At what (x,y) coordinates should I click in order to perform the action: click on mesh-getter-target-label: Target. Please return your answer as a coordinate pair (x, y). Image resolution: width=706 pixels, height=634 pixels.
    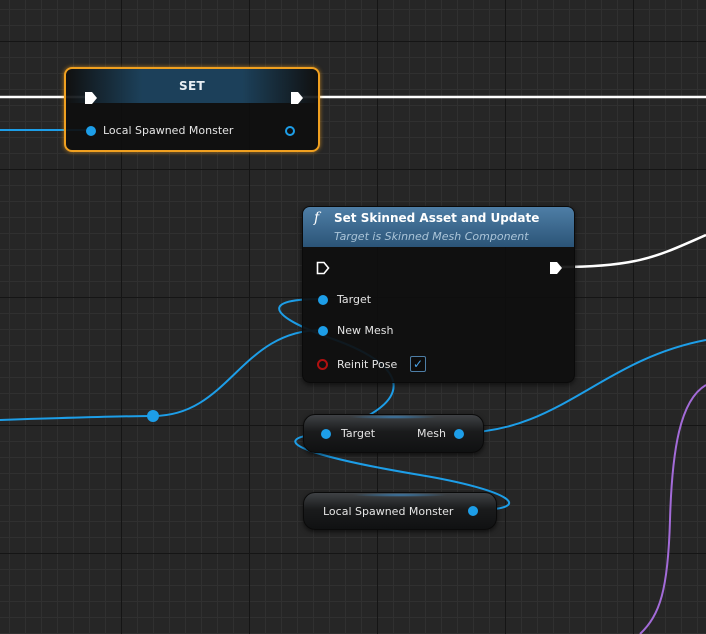
    Looking at the image, I should click on (358, 433).